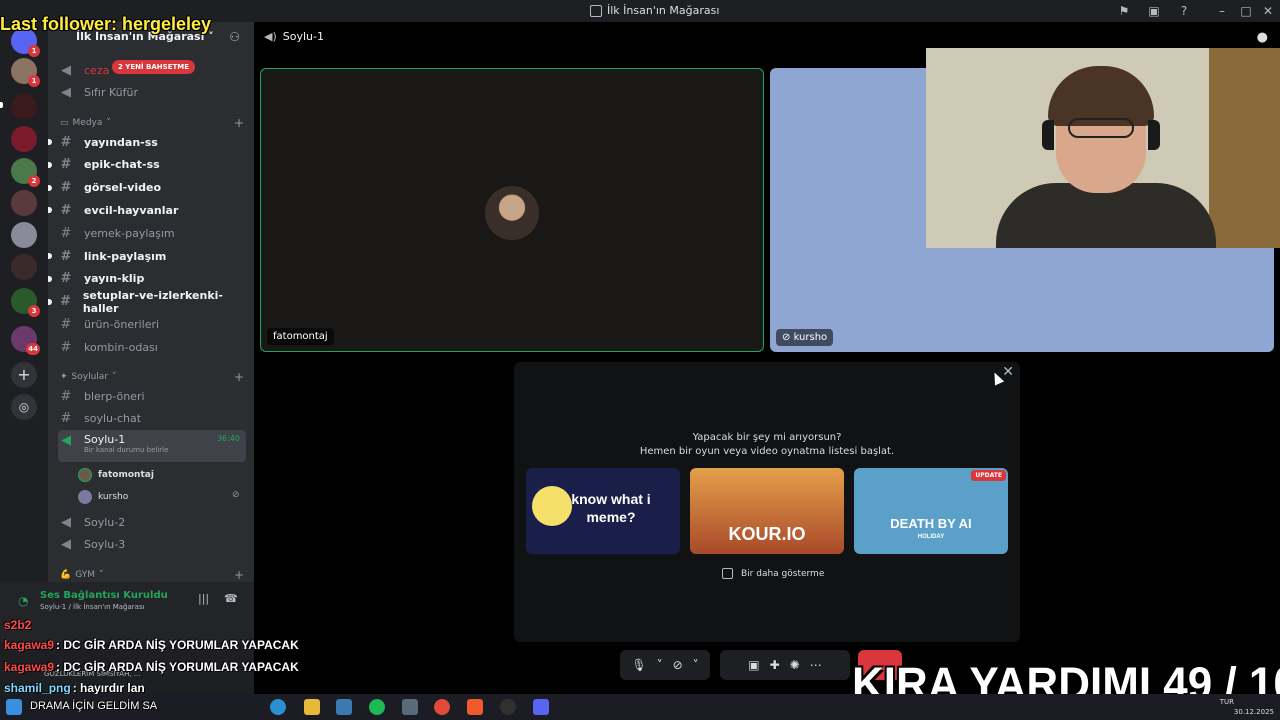 The height and width of the screenshot is (720, 1280). I want to click on channel-6: # link-paylaşım, so click(152, 256).